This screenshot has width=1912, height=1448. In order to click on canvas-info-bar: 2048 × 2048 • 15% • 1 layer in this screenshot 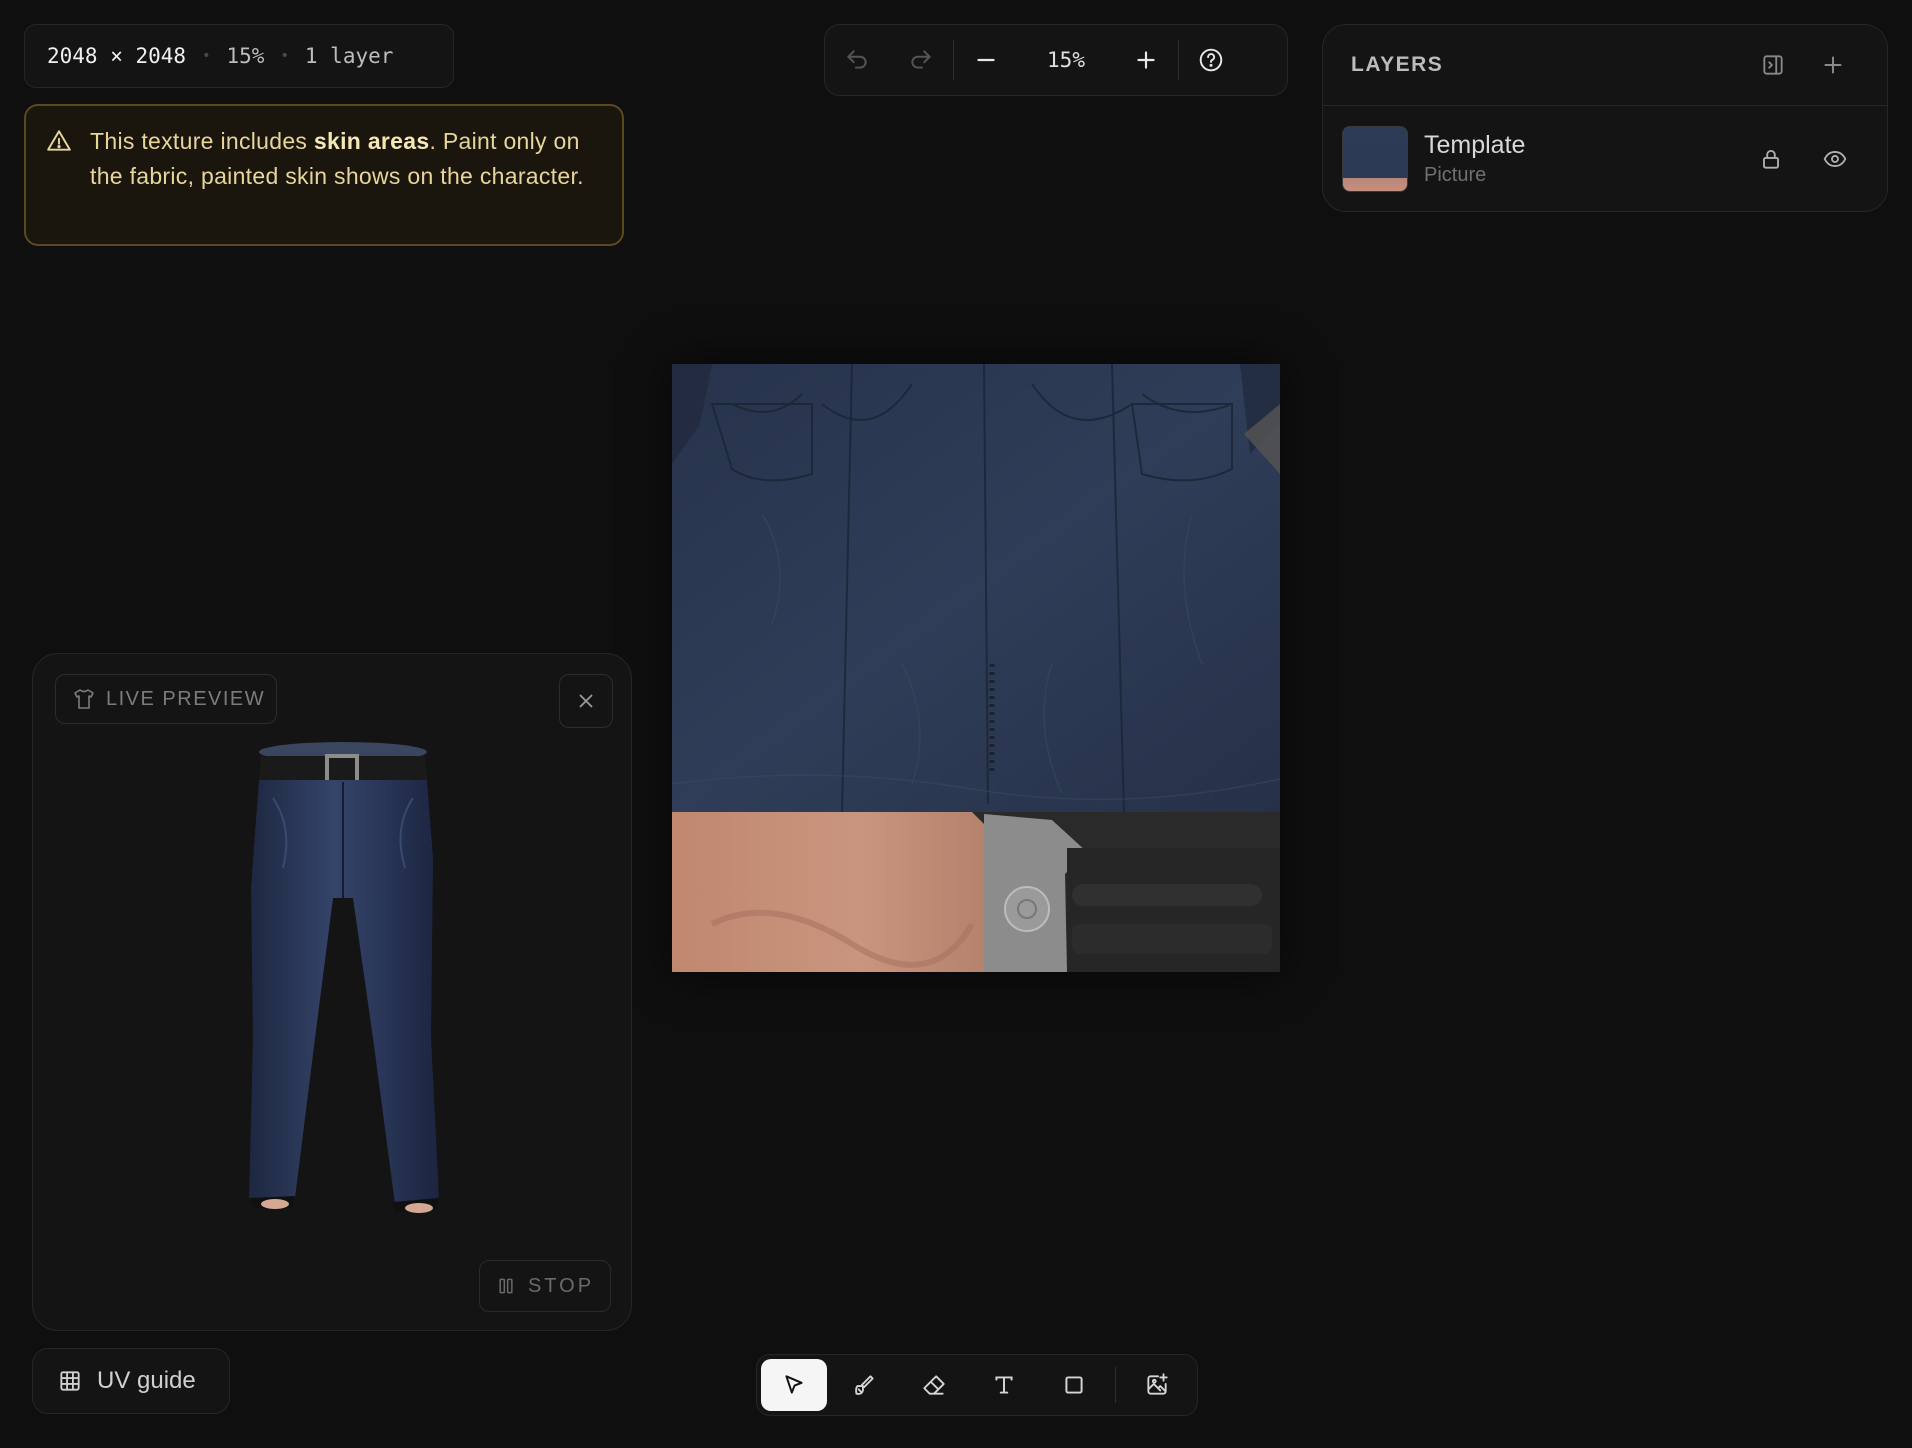, I will do `click(239, 56)`.